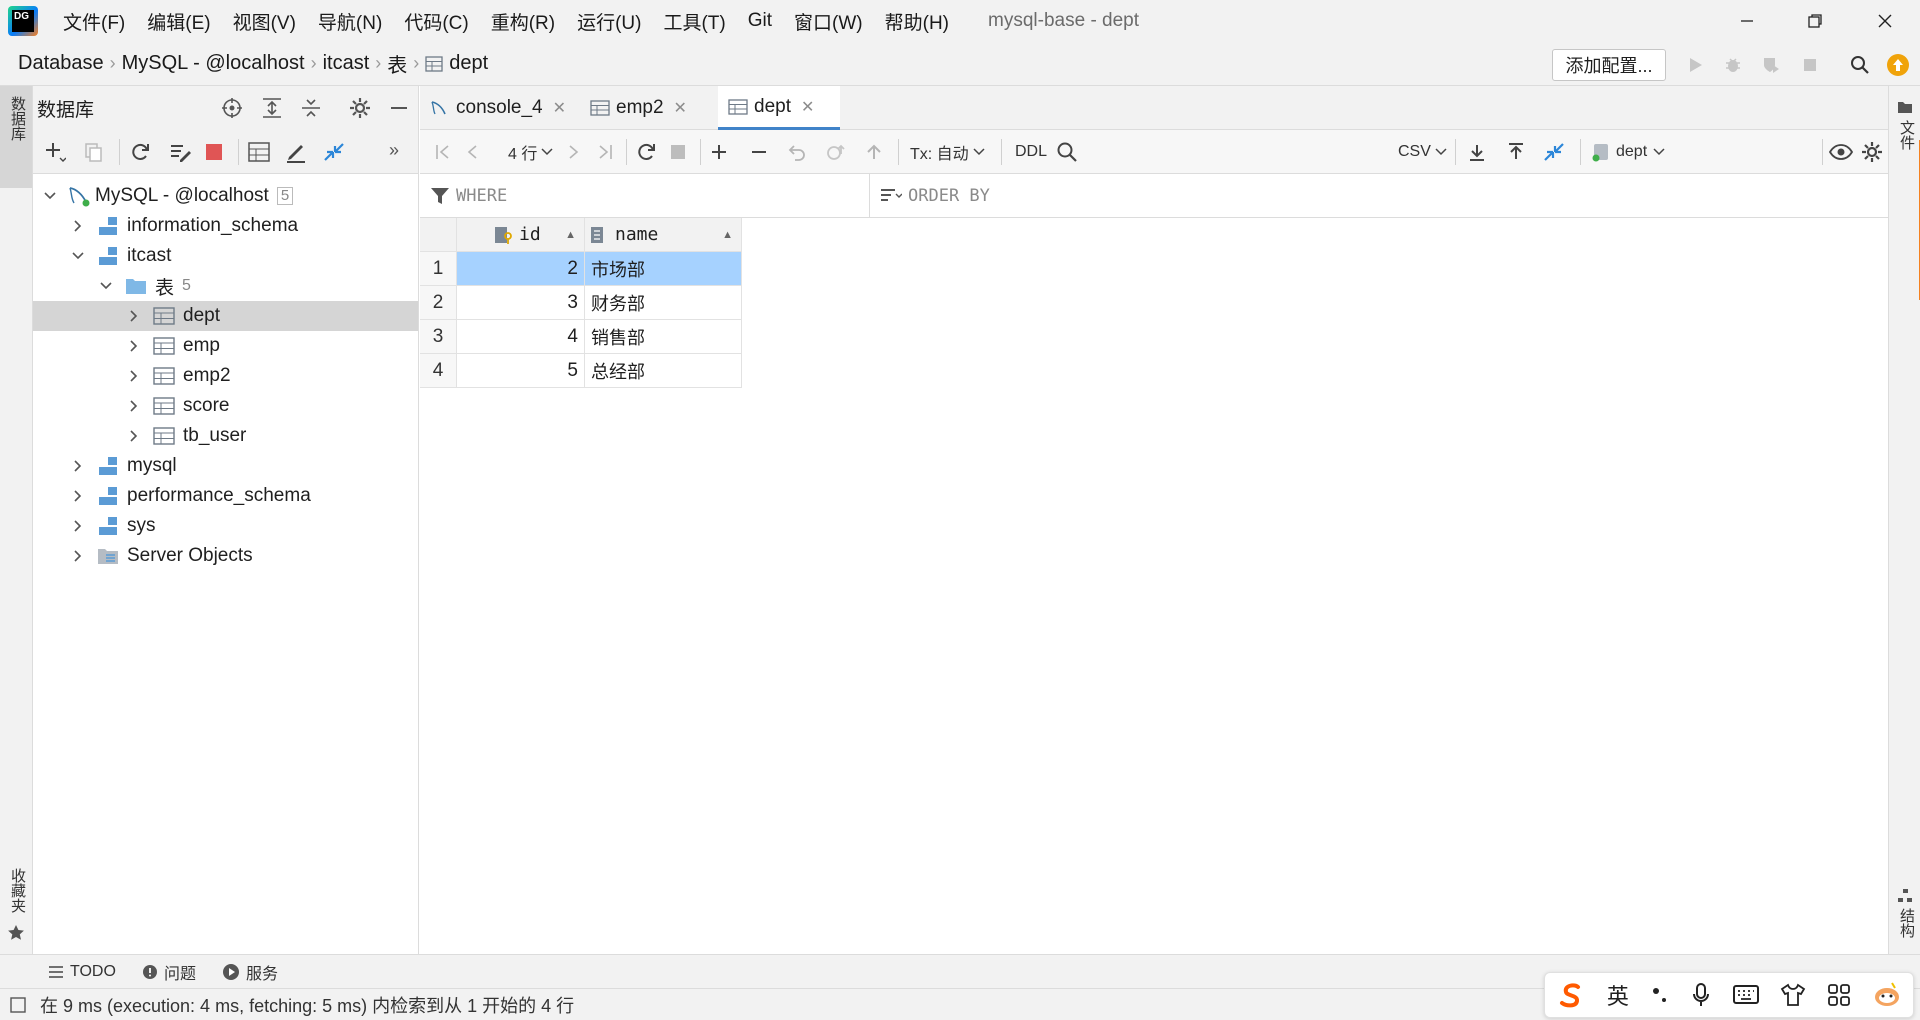 The height and width of the screenshot is (1020, 1920). I want to click on sogou-logo-icon, so click(1571, 995).